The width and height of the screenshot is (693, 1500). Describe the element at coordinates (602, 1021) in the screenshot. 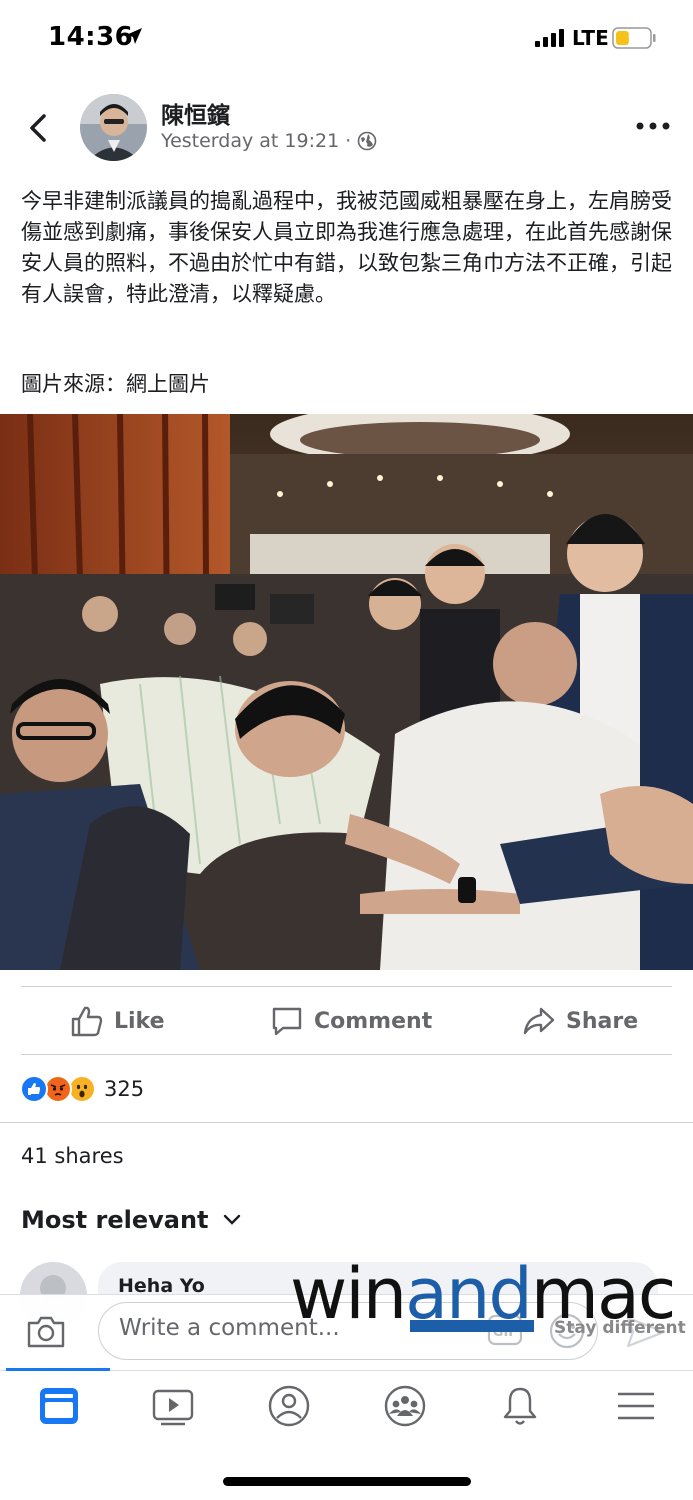

I see `share-label: Share` at that location.